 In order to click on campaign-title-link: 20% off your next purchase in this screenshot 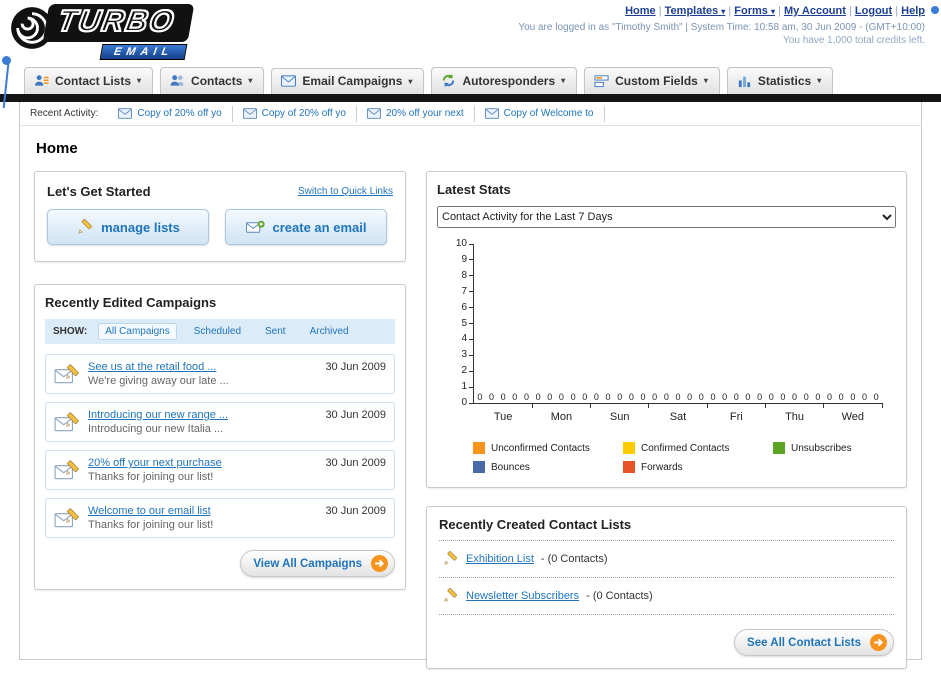, I will do `click(202, 463)`.